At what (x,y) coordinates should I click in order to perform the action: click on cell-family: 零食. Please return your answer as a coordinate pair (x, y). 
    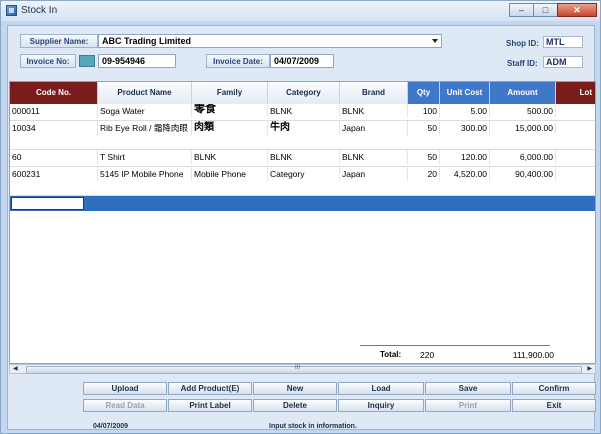
    Looking at the image, I should click on (230, 110).